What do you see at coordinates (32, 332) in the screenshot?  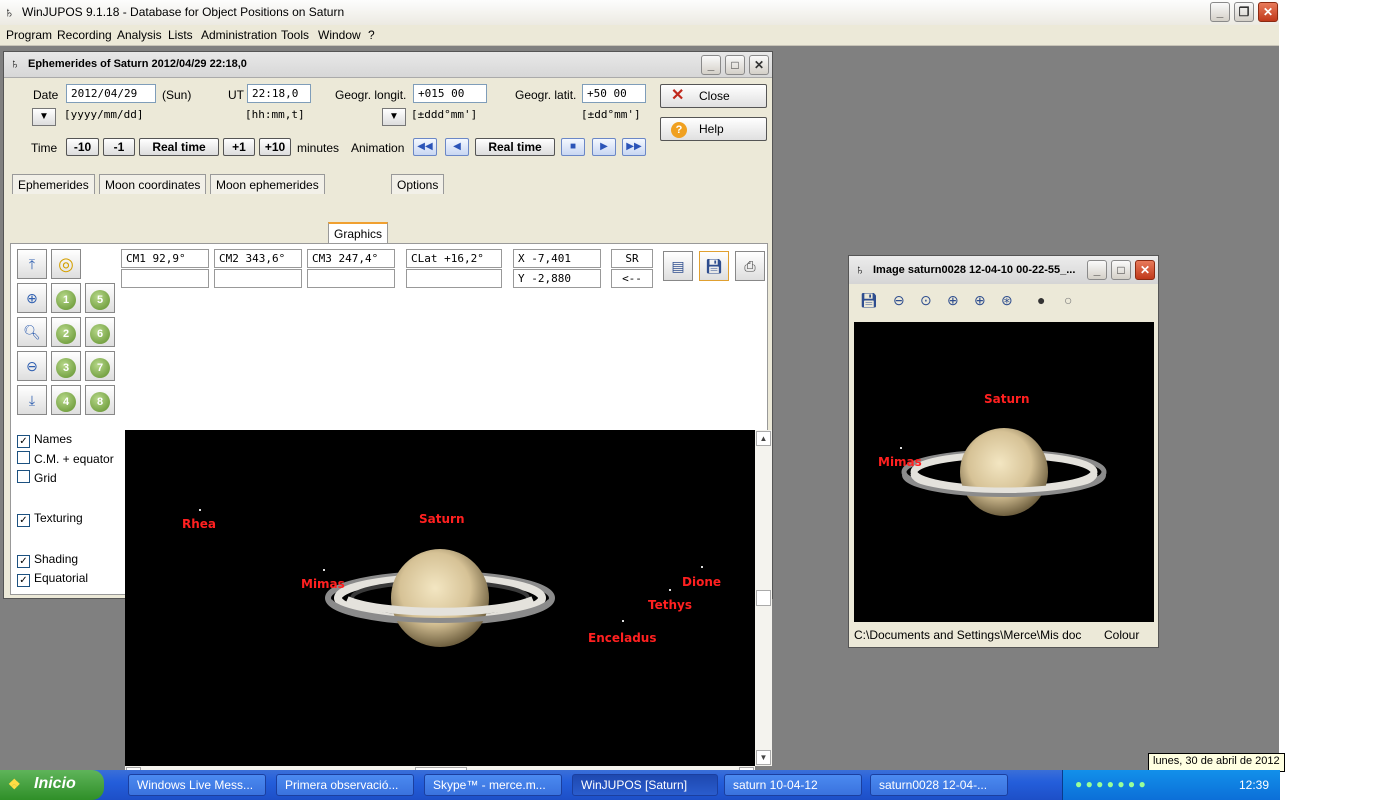 I see `magnifier-icon: 🔍︎` at bounding box center [32, 332].